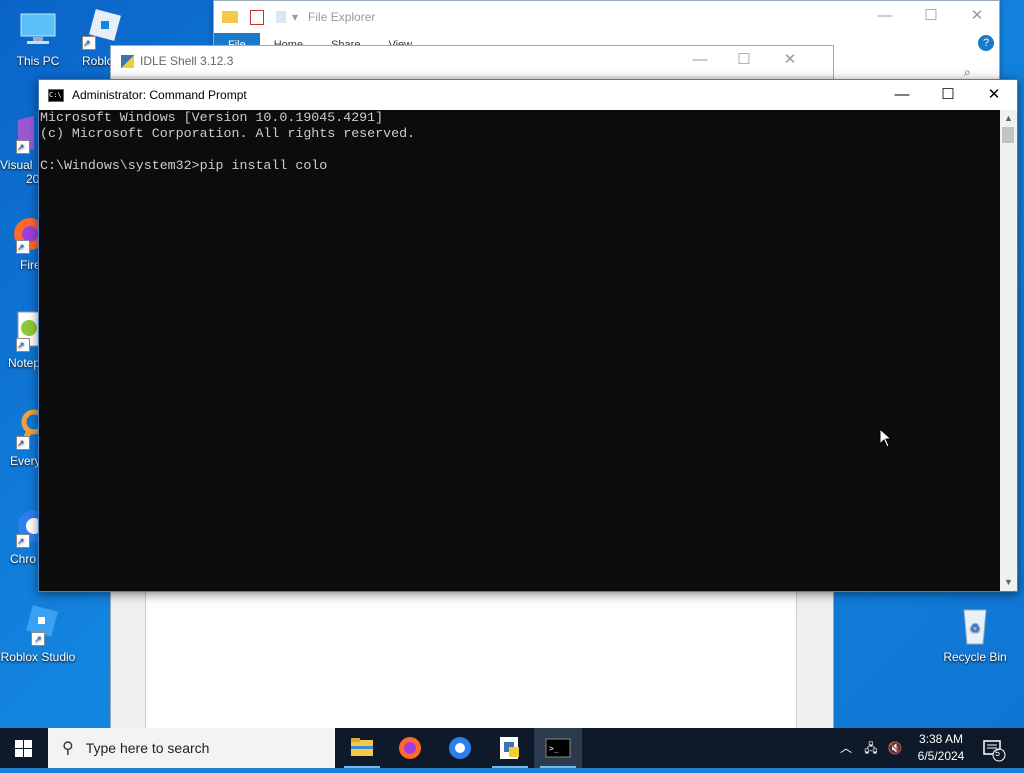 The width and height of the screenshot is (1024, 773). I want to click on taskbar-clock: 3:38 AM 6/5/2024, so click(941, 748).